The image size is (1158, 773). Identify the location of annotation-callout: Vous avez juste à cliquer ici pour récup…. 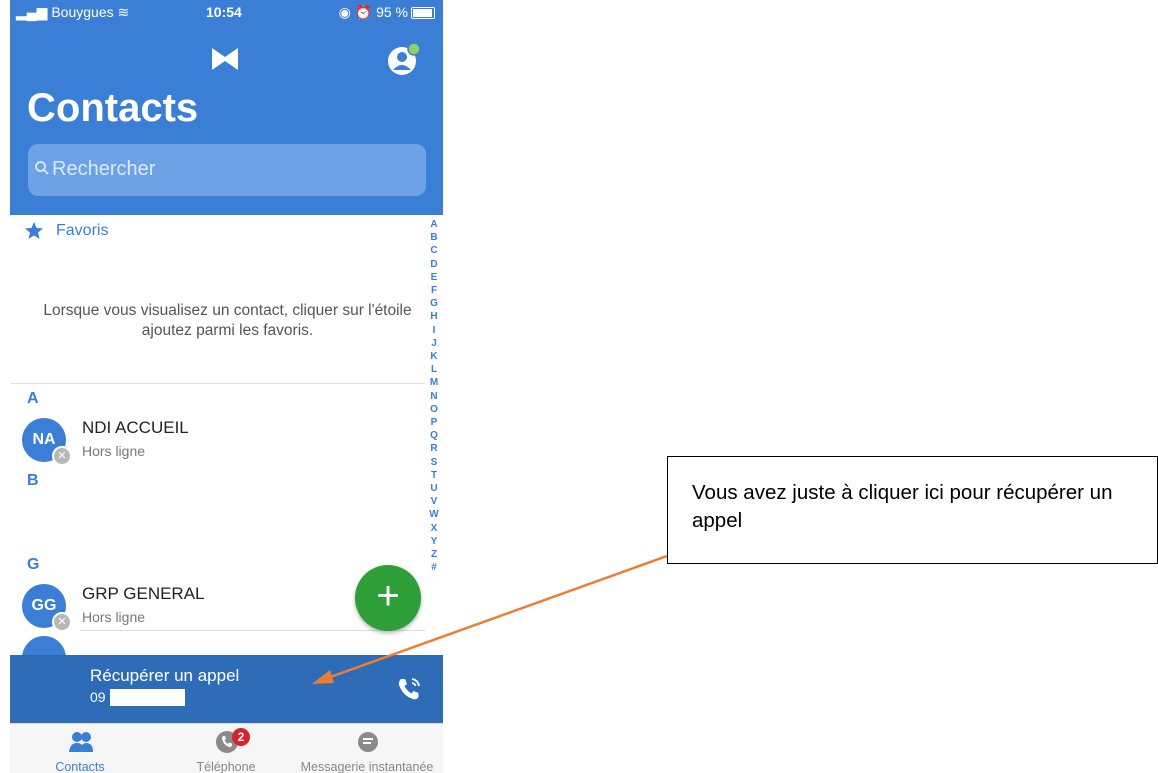
(912, 510).